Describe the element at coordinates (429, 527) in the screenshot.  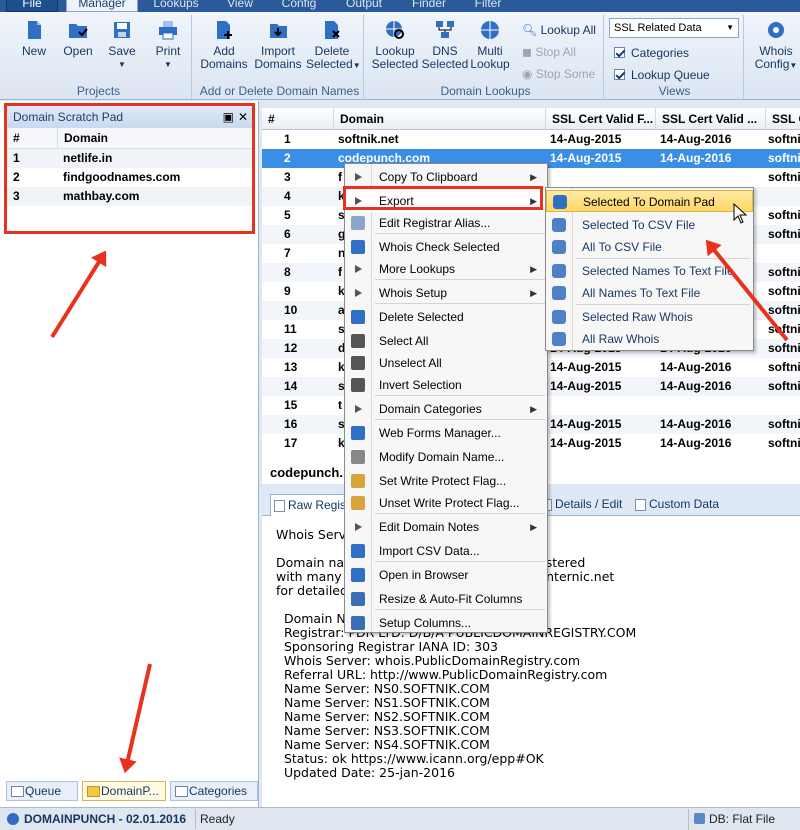
I see `menu-item-label: Edit Domain Notes` at that location.